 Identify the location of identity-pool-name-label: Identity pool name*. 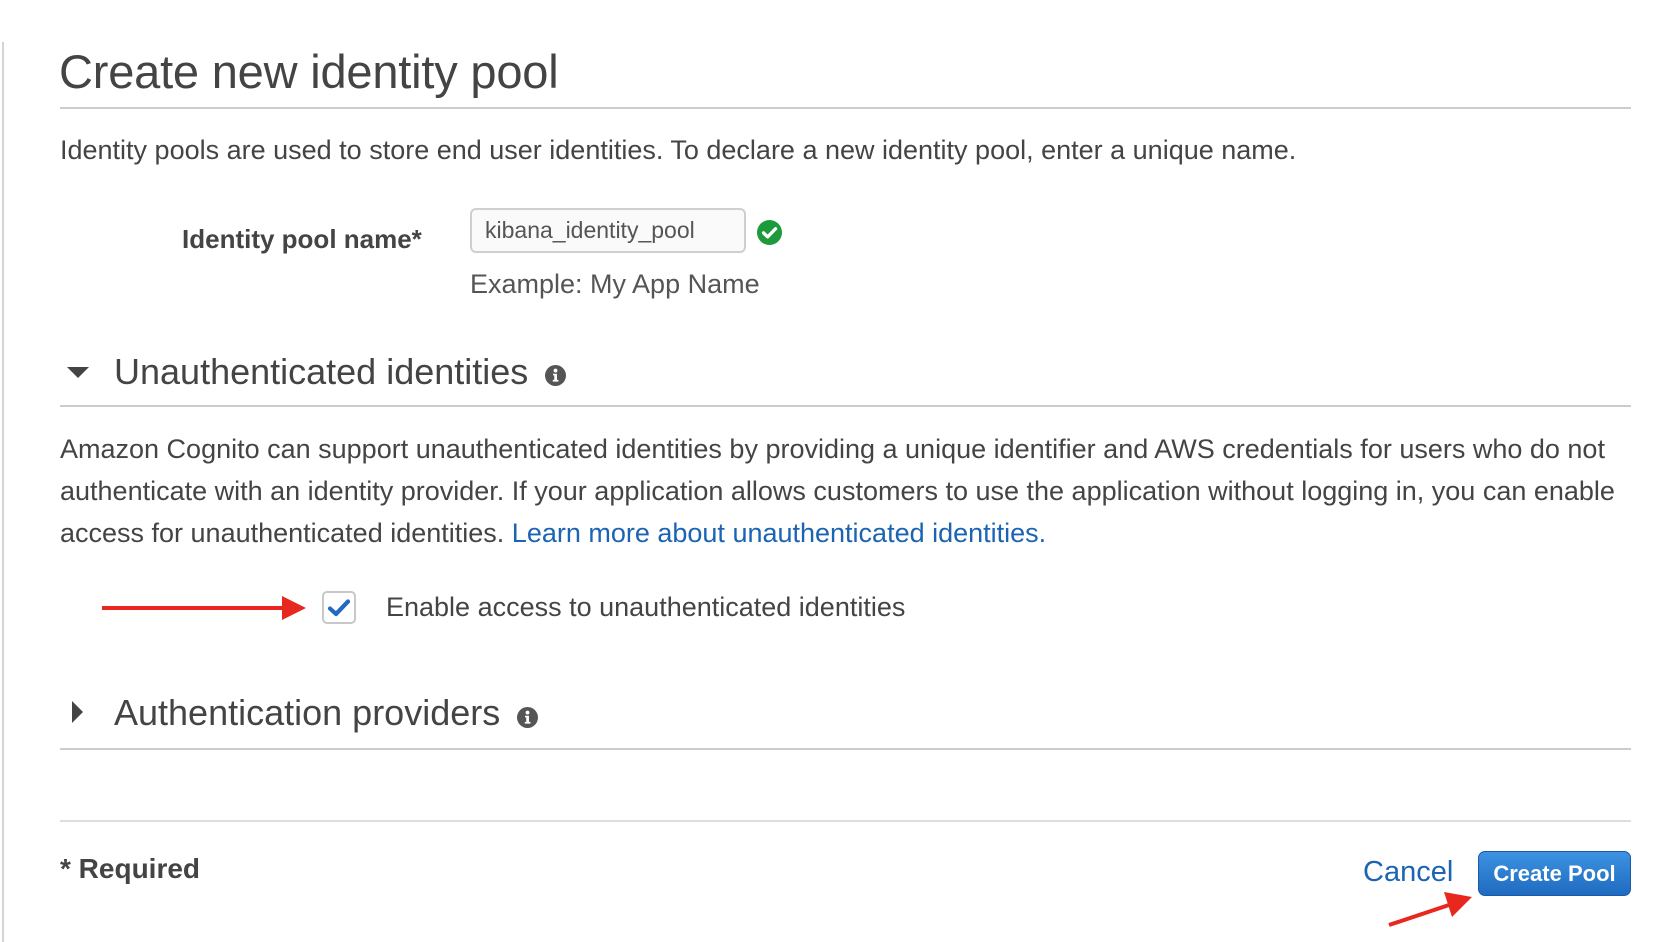
(302, 239).